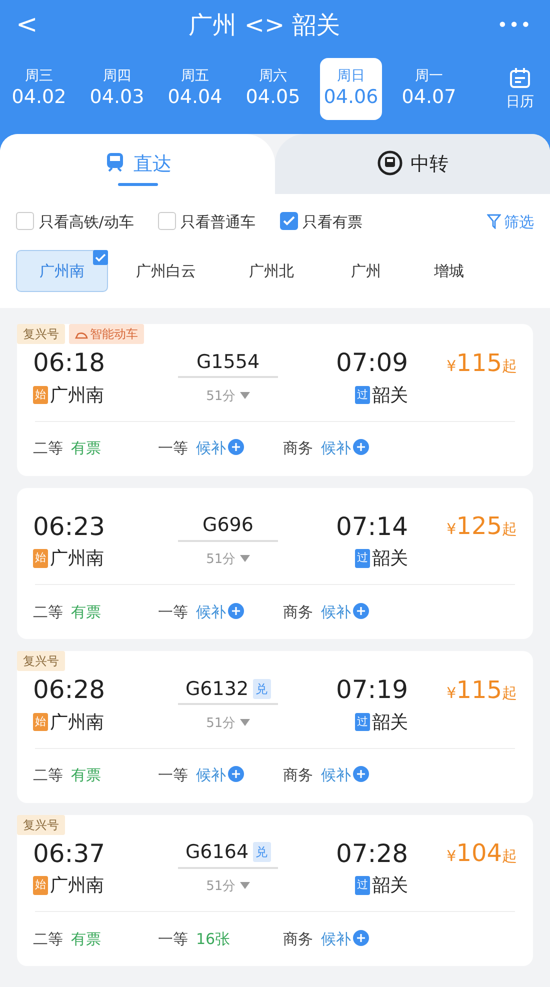 This screenshot has height=987, width=550. Describe the element at coordinates (371, 526) in the screenshot. I see `arrival-time: 07:14` at that location.